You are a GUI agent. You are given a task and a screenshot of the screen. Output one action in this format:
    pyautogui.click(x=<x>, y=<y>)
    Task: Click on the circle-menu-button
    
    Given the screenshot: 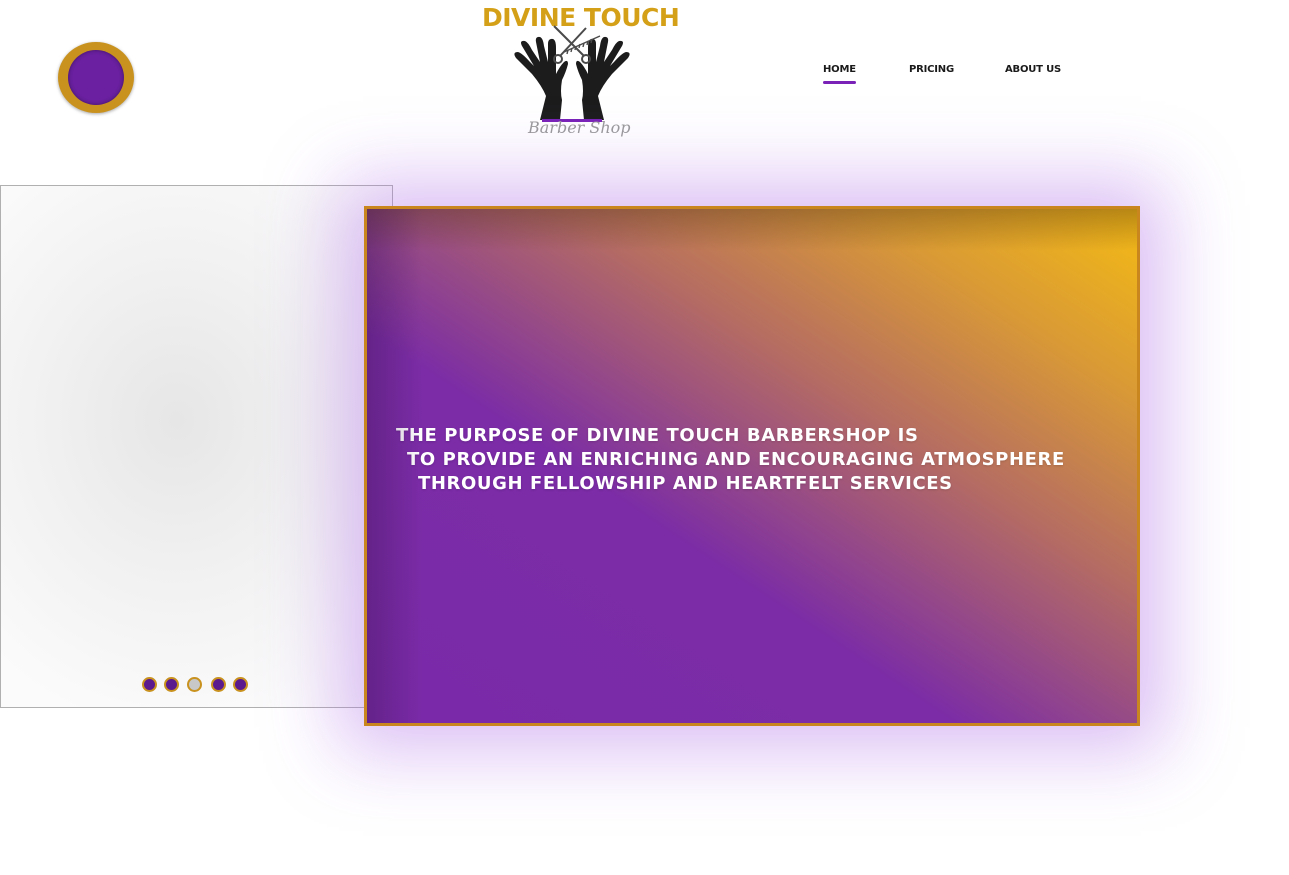 What is the action you would take?
    pyautogui.click(x=96, y=77)
    